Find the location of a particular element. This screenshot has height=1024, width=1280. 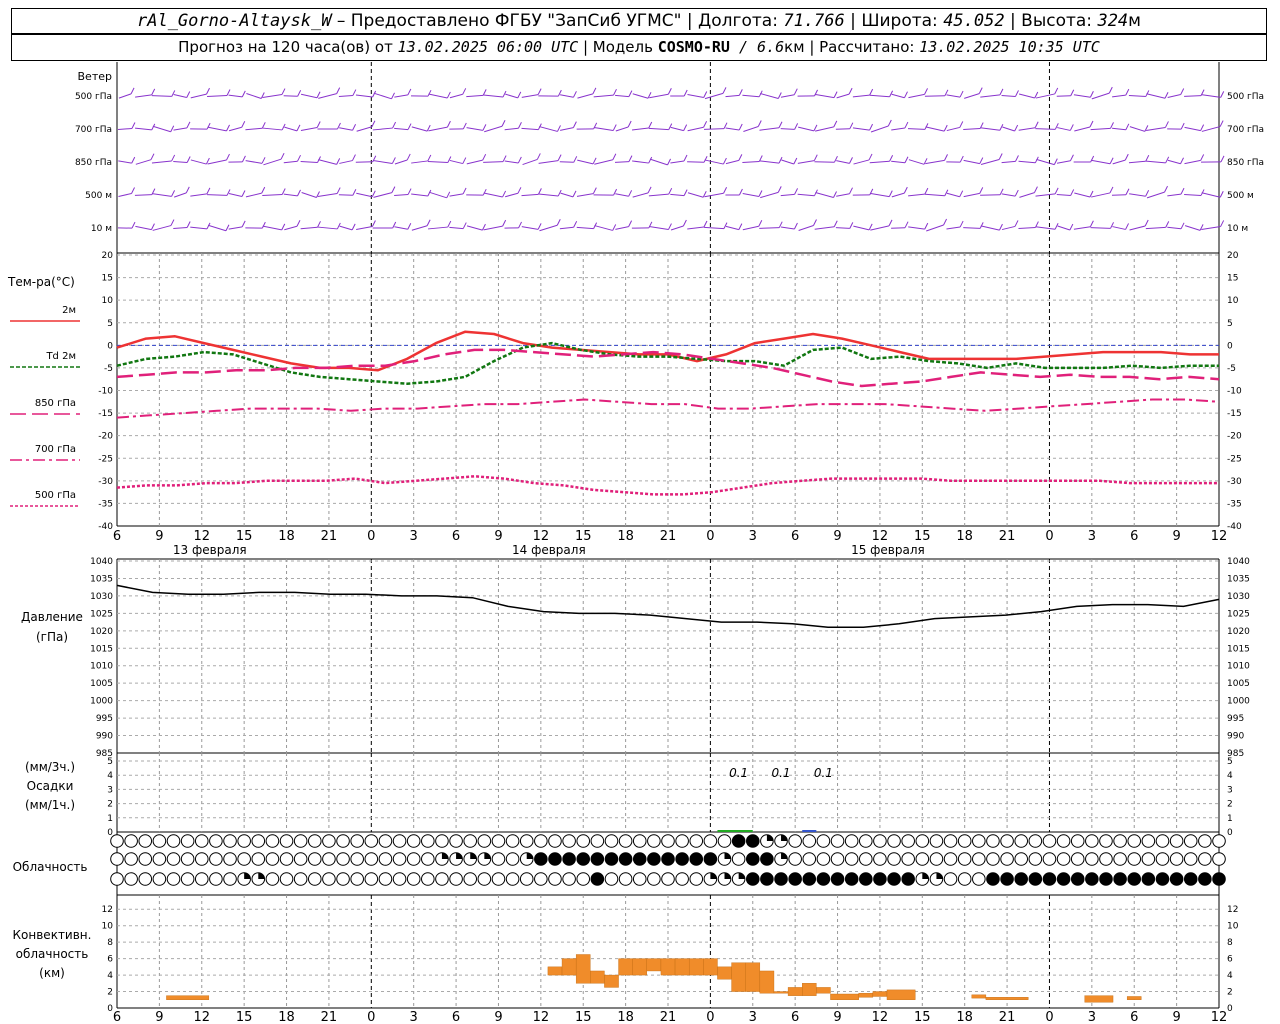

temp-ytick-right: 5 is located at coordinates (1230, 324).